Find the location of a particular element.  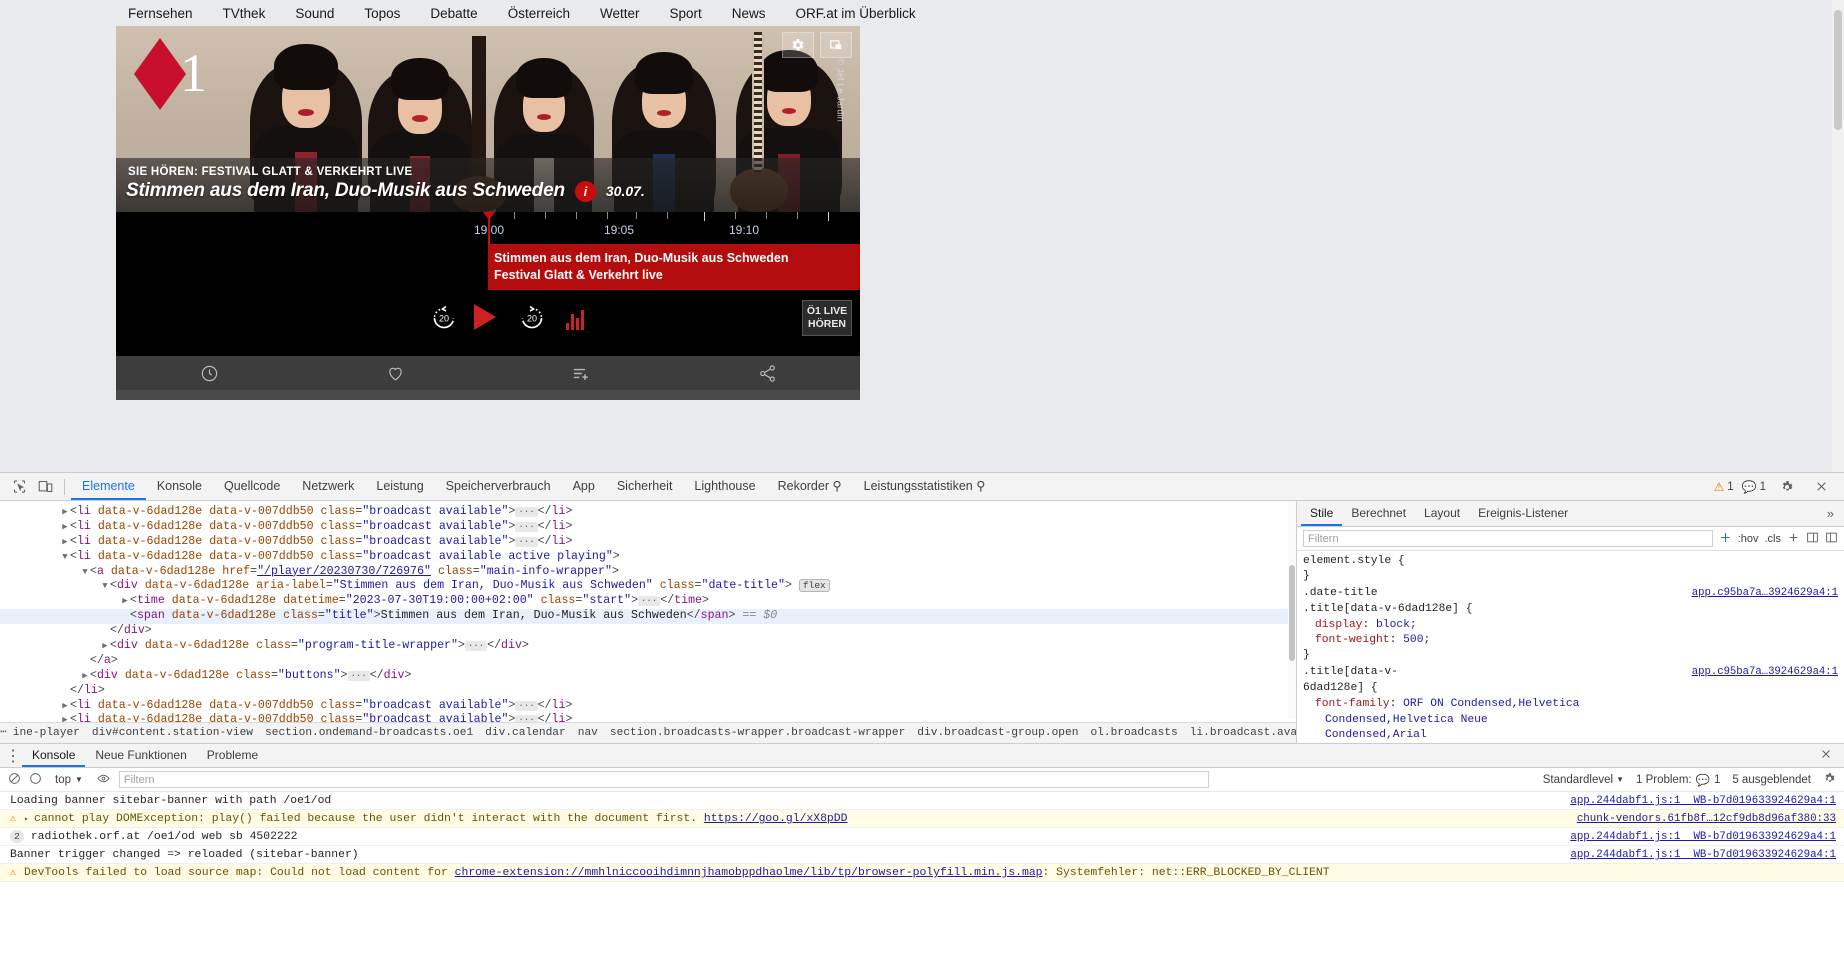

orf-nav-item-1: TVthek is located at coordinates (244, 13).